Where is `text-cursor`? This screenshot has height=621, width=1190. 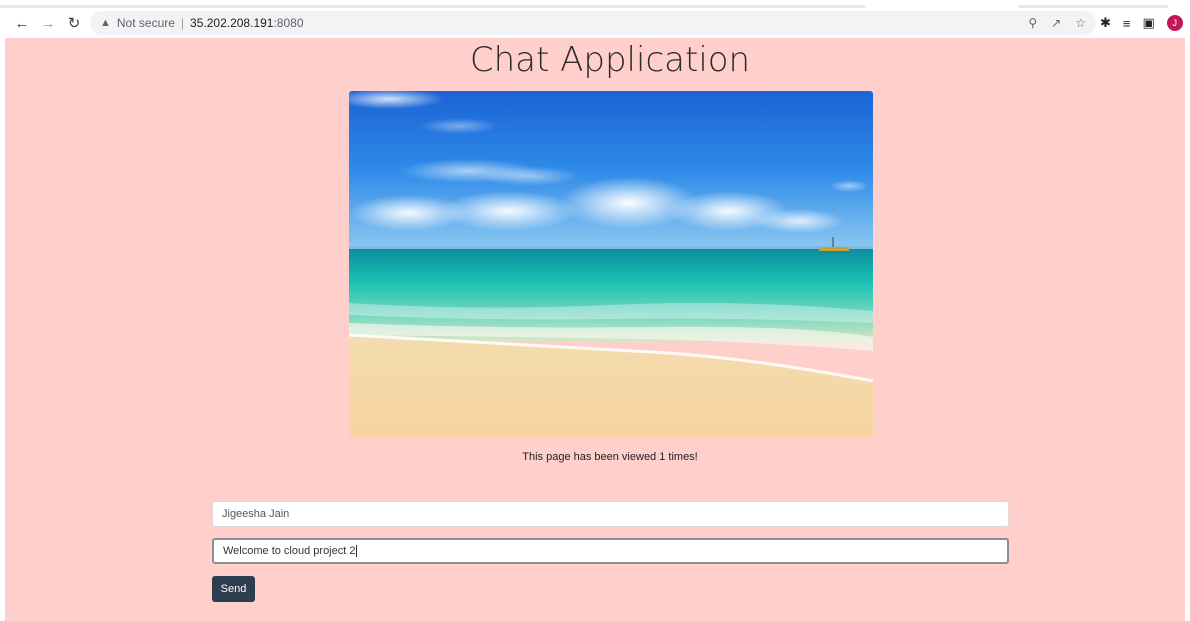
text-cursor is located at coordinates (357, 551).